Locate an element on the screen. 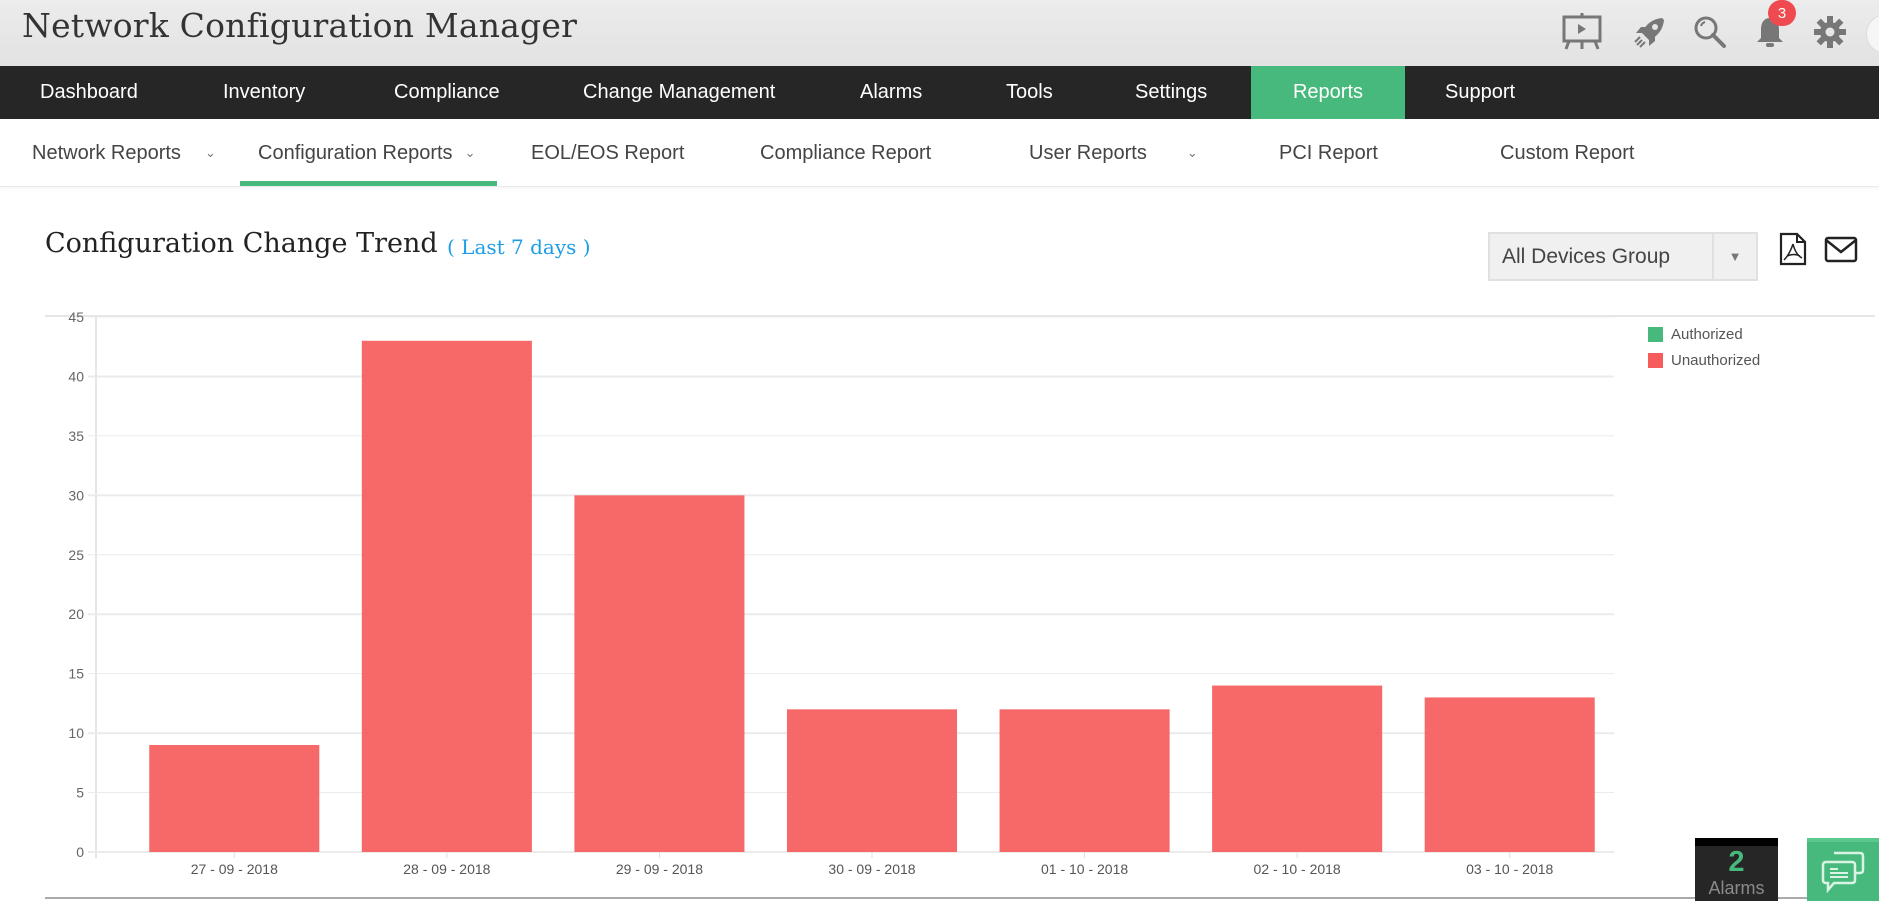  presentation-icon is located at coordinates (1582, 32).